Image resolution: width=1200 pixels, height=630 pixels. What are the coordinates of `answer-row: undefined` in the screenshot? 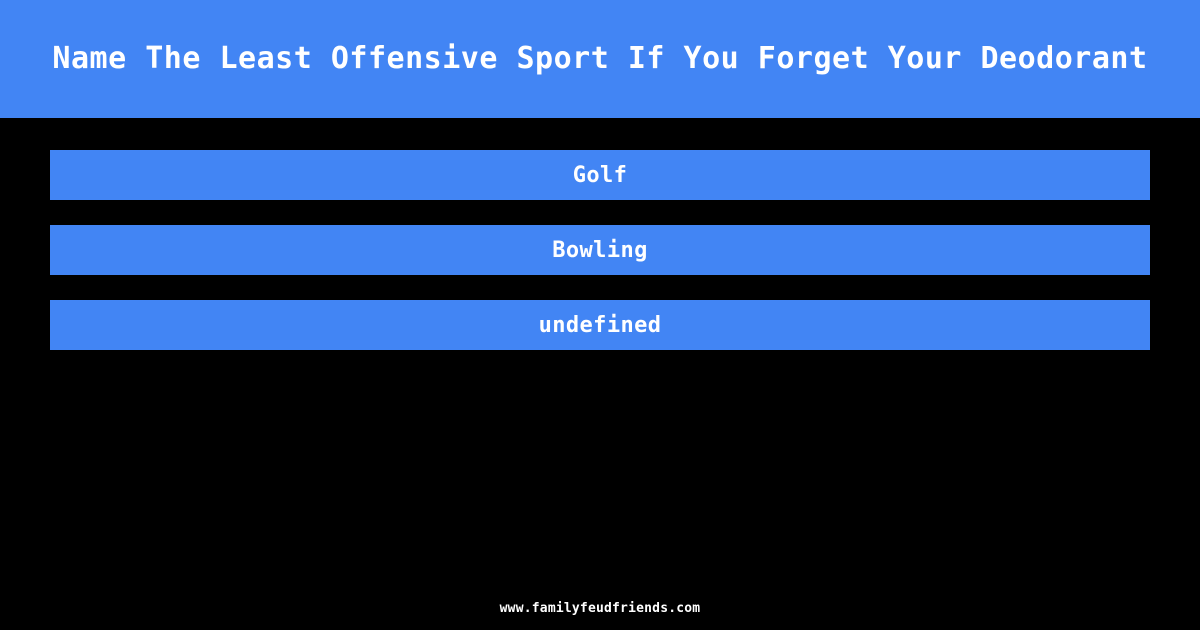 It's located at (600, 325).